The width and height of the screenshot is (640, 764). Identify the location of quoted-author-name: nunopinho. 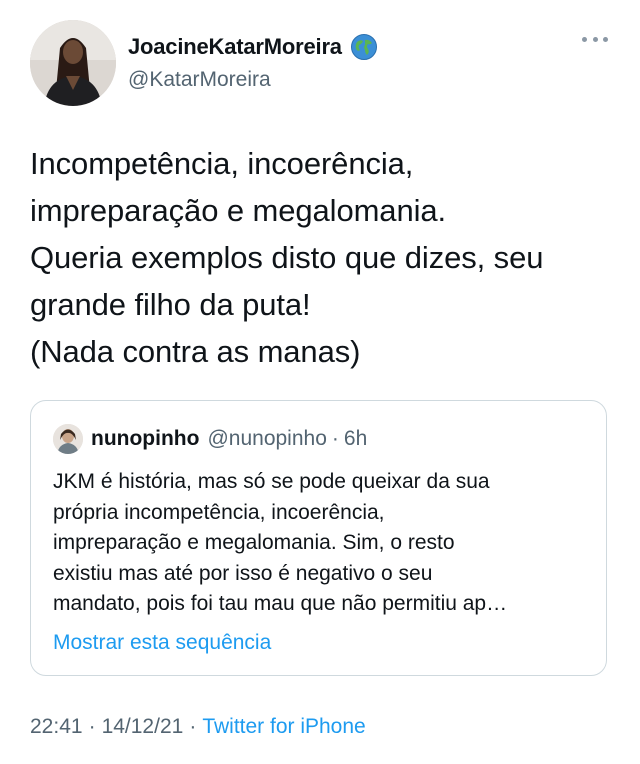
(145, 438).